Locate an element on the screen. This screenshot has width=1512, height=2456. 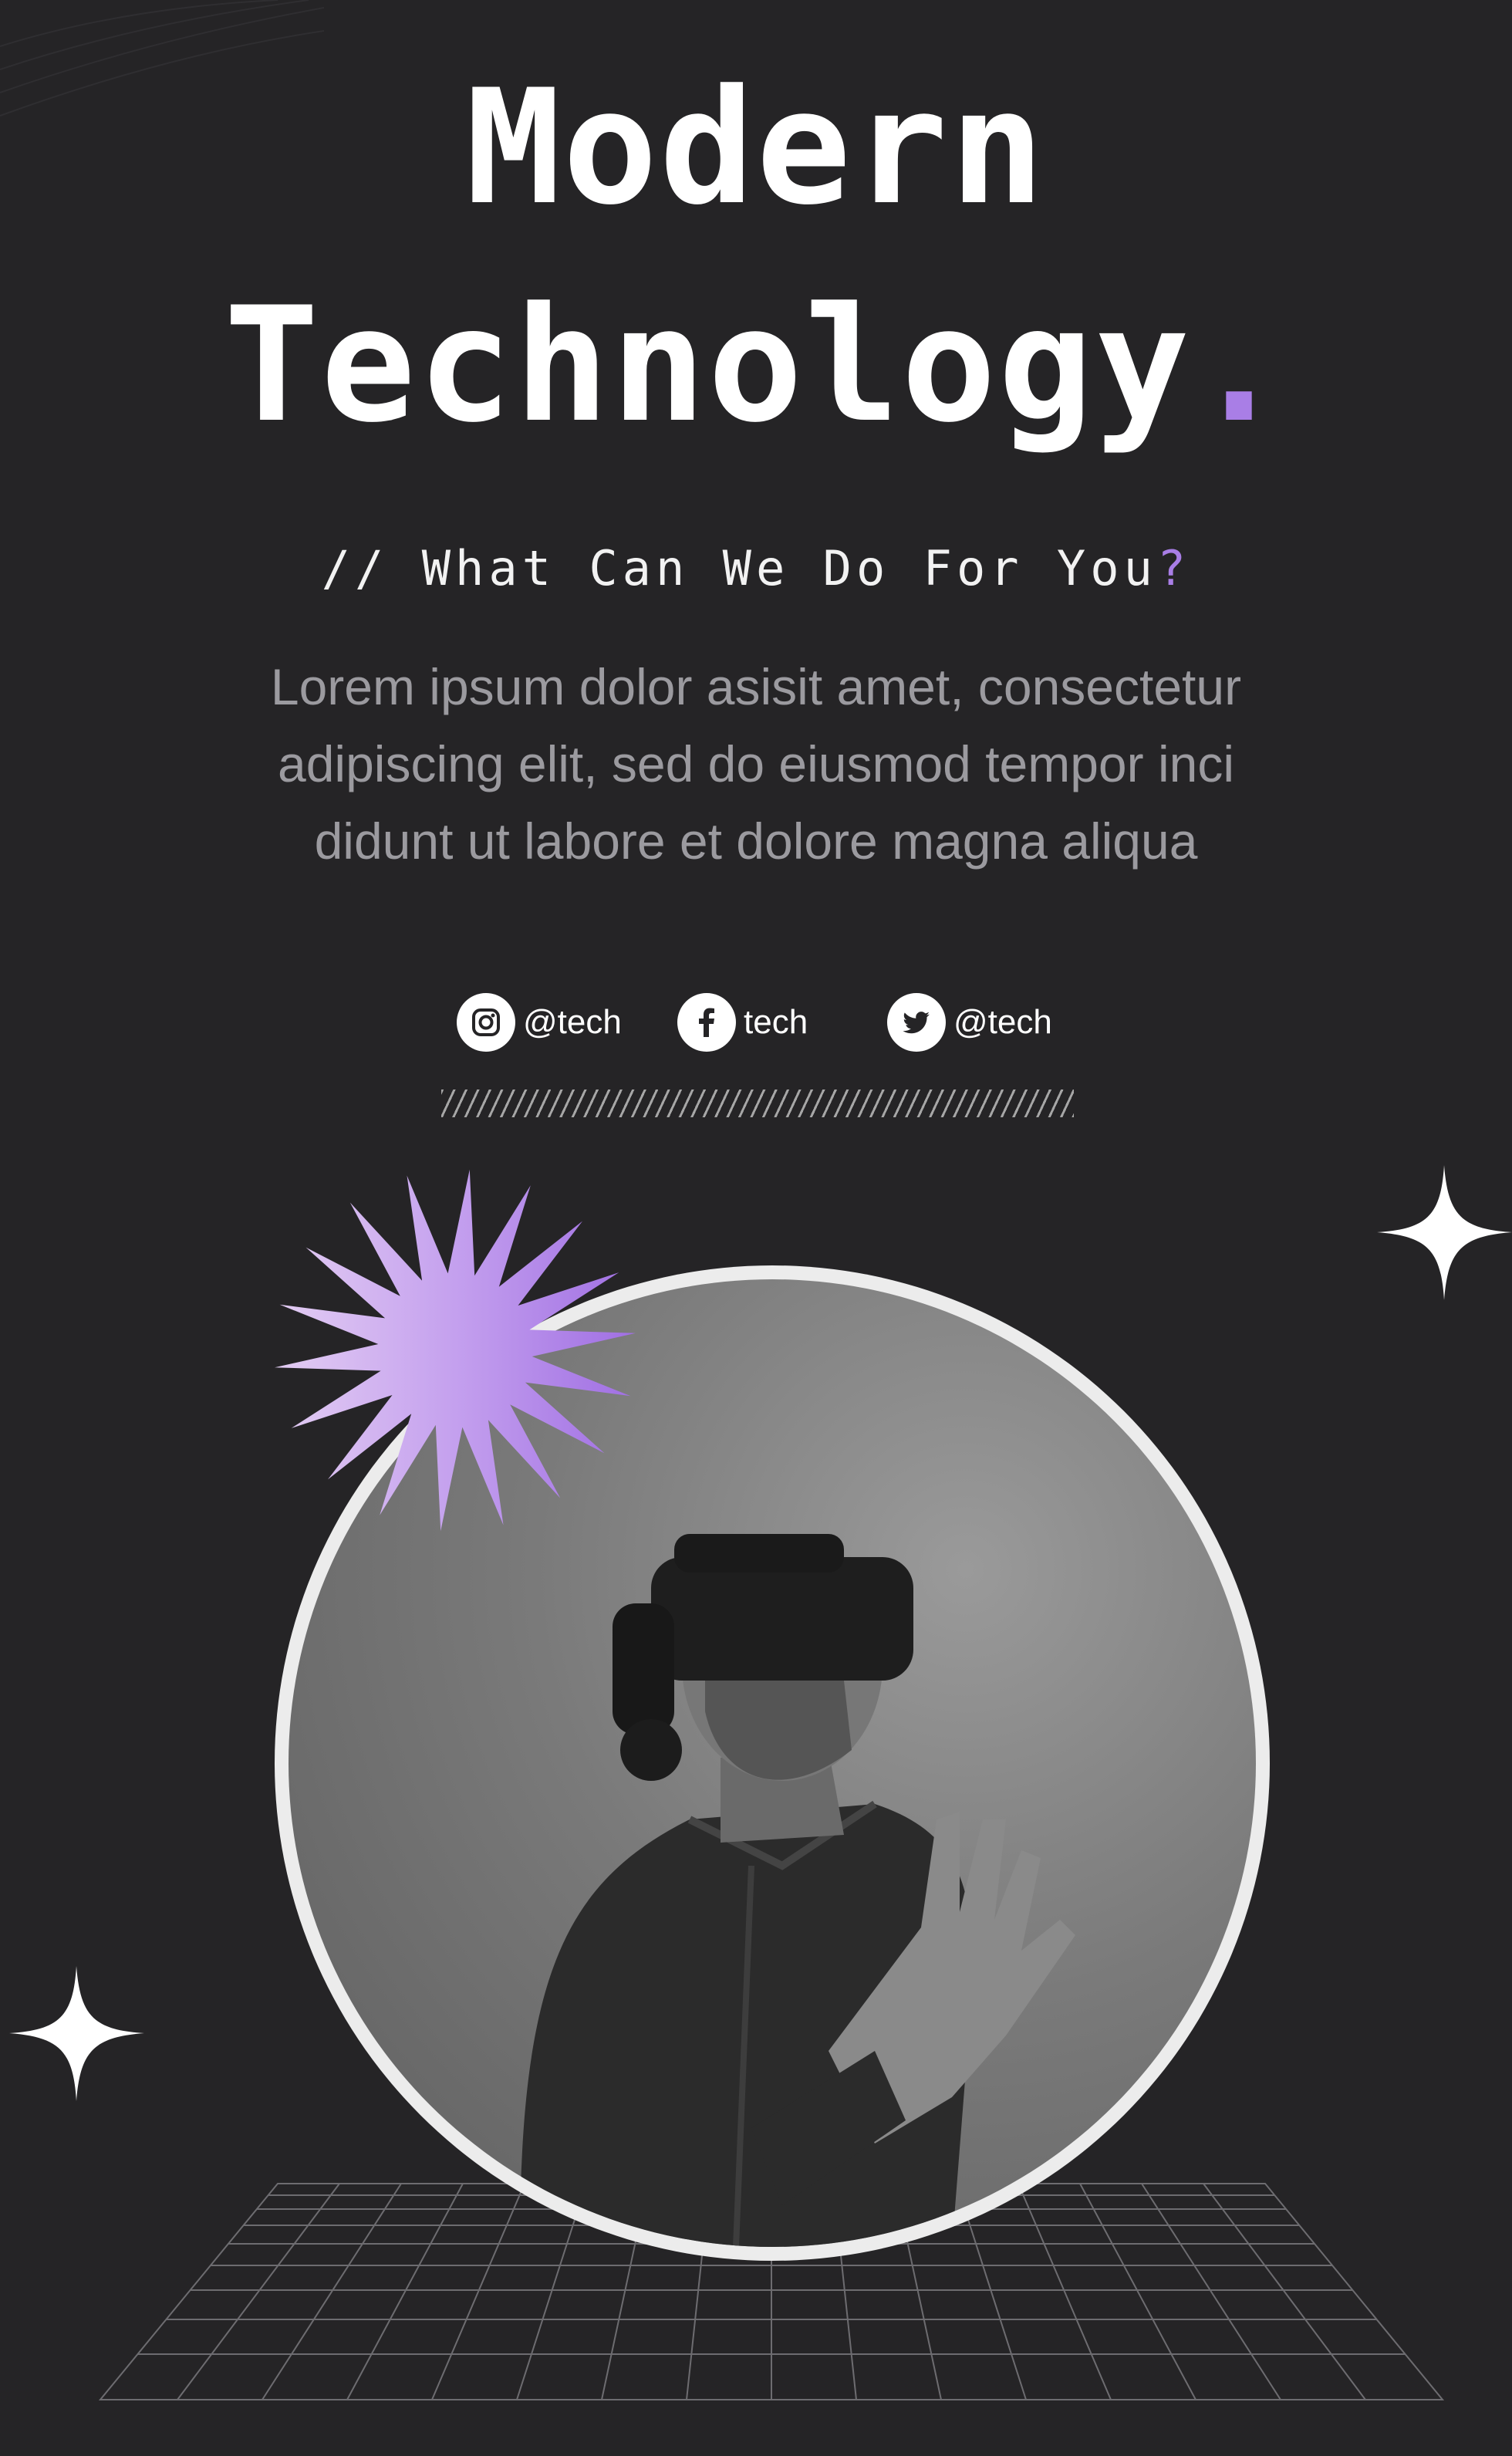
subtitle-accent: ? is located at coordinates (1173, 568).